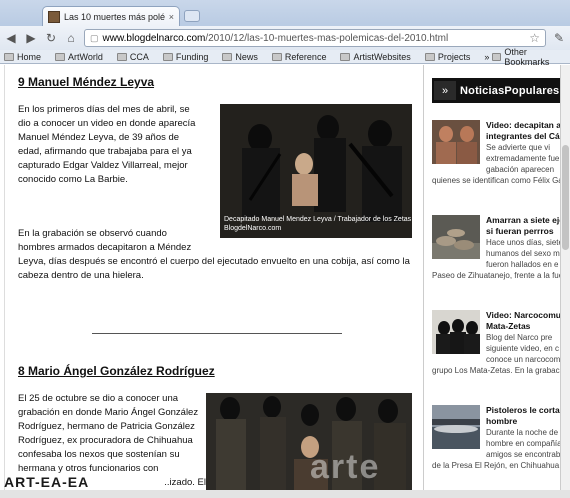 The width and height of the screenshot is (570, 498). What do you see at coordinates (285, 494) in the screenshot?
I see `status-bar` at bounding box center [285, 494].